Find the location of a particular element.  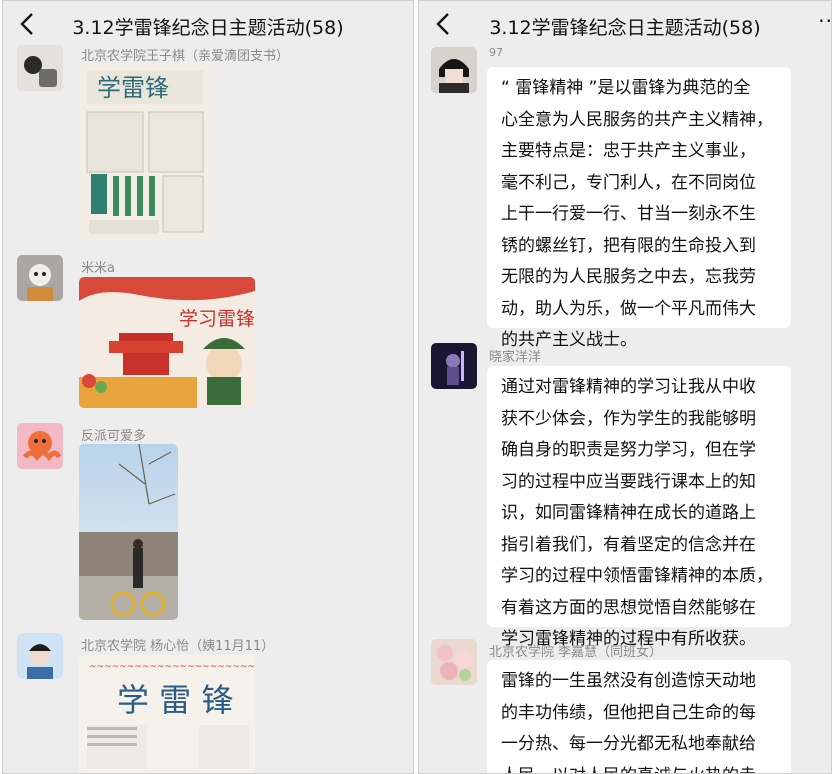

sender-name: 晓家洋洋 is located at coordinates (515, 357).